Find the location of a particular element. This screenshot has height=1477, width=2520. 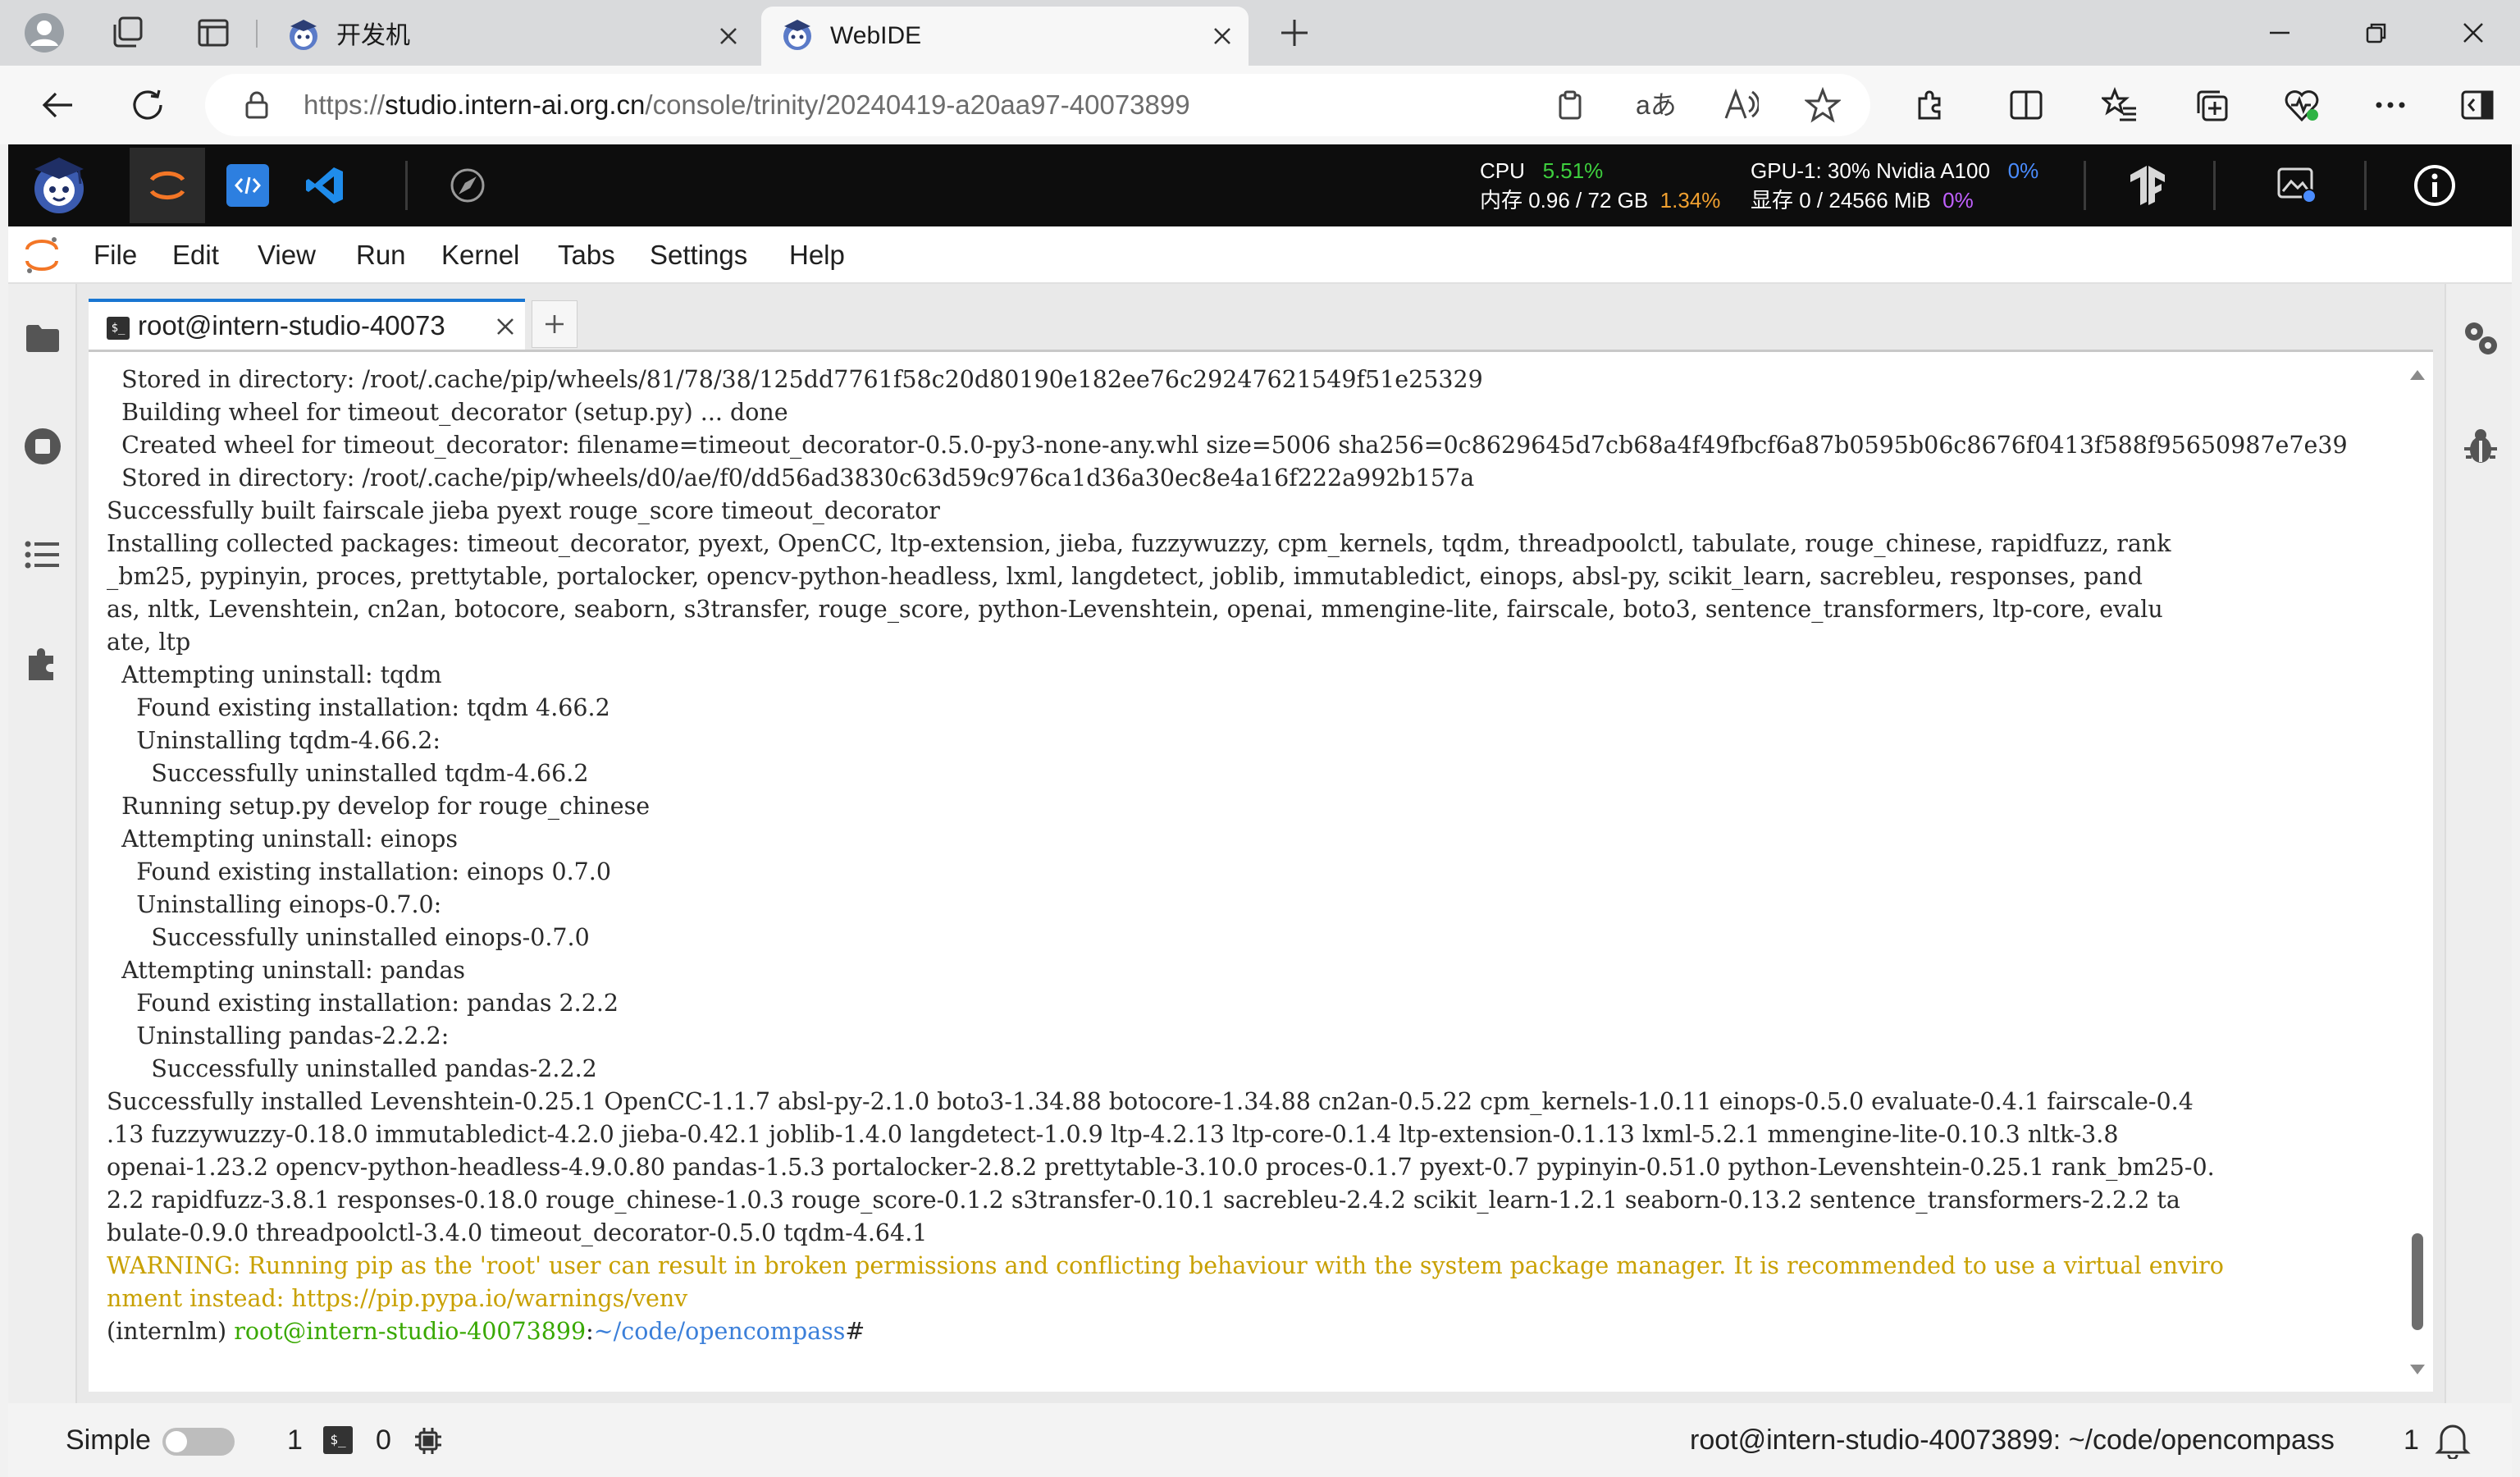

terminal-scrollbar is located at coordinates (2417, 873).